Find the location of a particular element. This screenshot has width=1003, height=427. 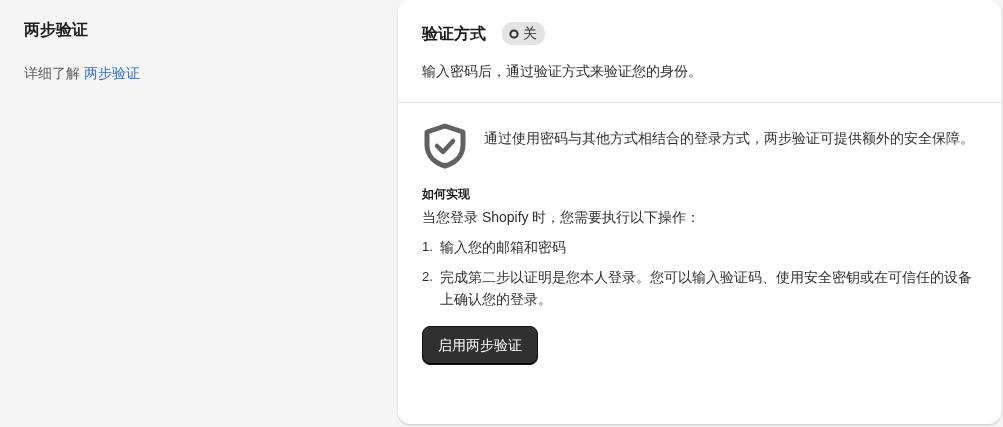

how-heading: 如何实现 is located at coordinates (446, 194).